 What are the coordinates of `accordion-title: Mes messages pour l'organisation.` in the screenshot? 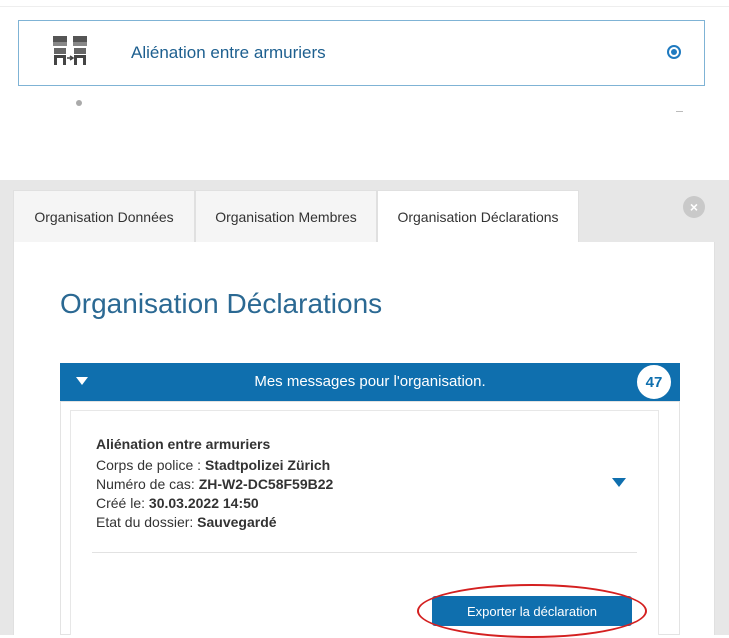 It's located at (370, 381).